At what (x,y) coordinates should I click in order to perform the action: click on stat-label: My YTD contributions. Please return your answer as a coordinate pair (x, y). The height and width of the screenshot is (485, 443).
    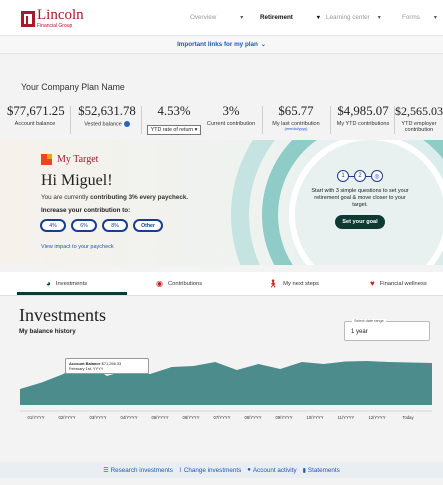
    Looking at the image, I should click on (363, 124).